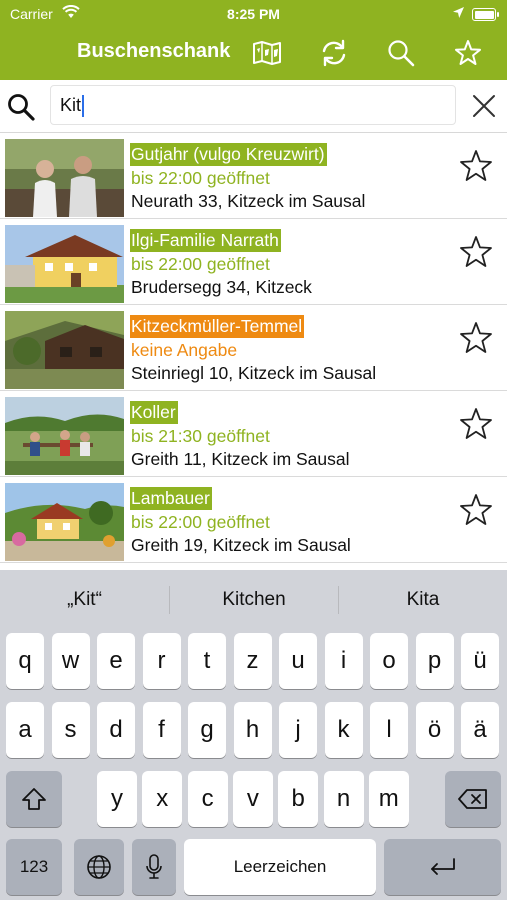 The height and width of the screenshot is (900, 507). I want to click on location-arrow-icon, so click(458, 14).